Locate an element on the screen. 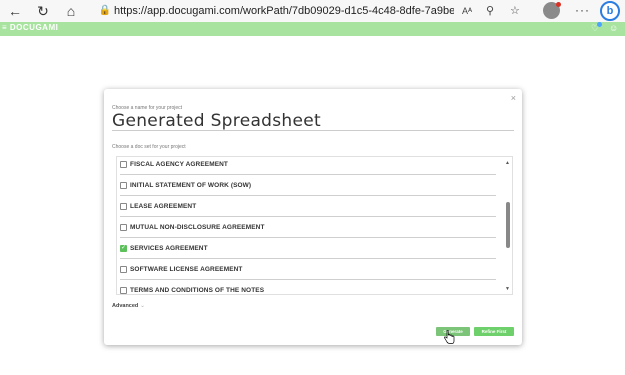  more-icon: ··· is located at coordinates (582, 10).